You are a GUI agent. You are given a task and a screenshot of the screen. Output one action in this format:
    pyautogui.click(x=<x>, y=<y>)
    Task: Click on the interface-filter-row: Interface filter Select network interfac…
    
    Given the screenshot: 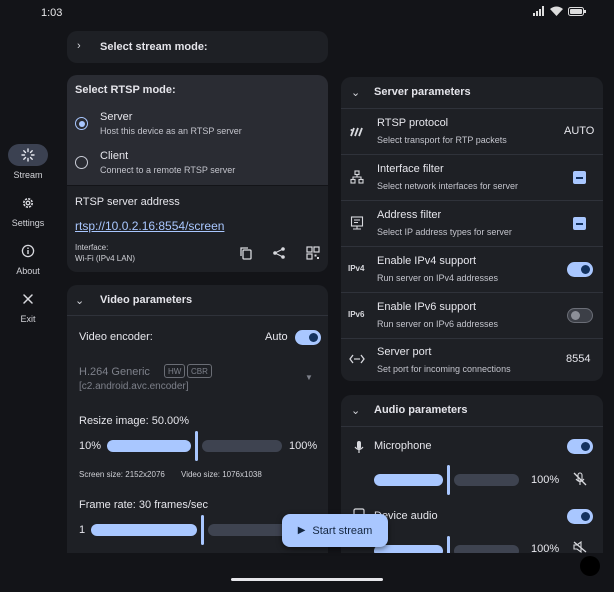 What is the action you would take?
    pyautogui.click(x=472, y=177)
    